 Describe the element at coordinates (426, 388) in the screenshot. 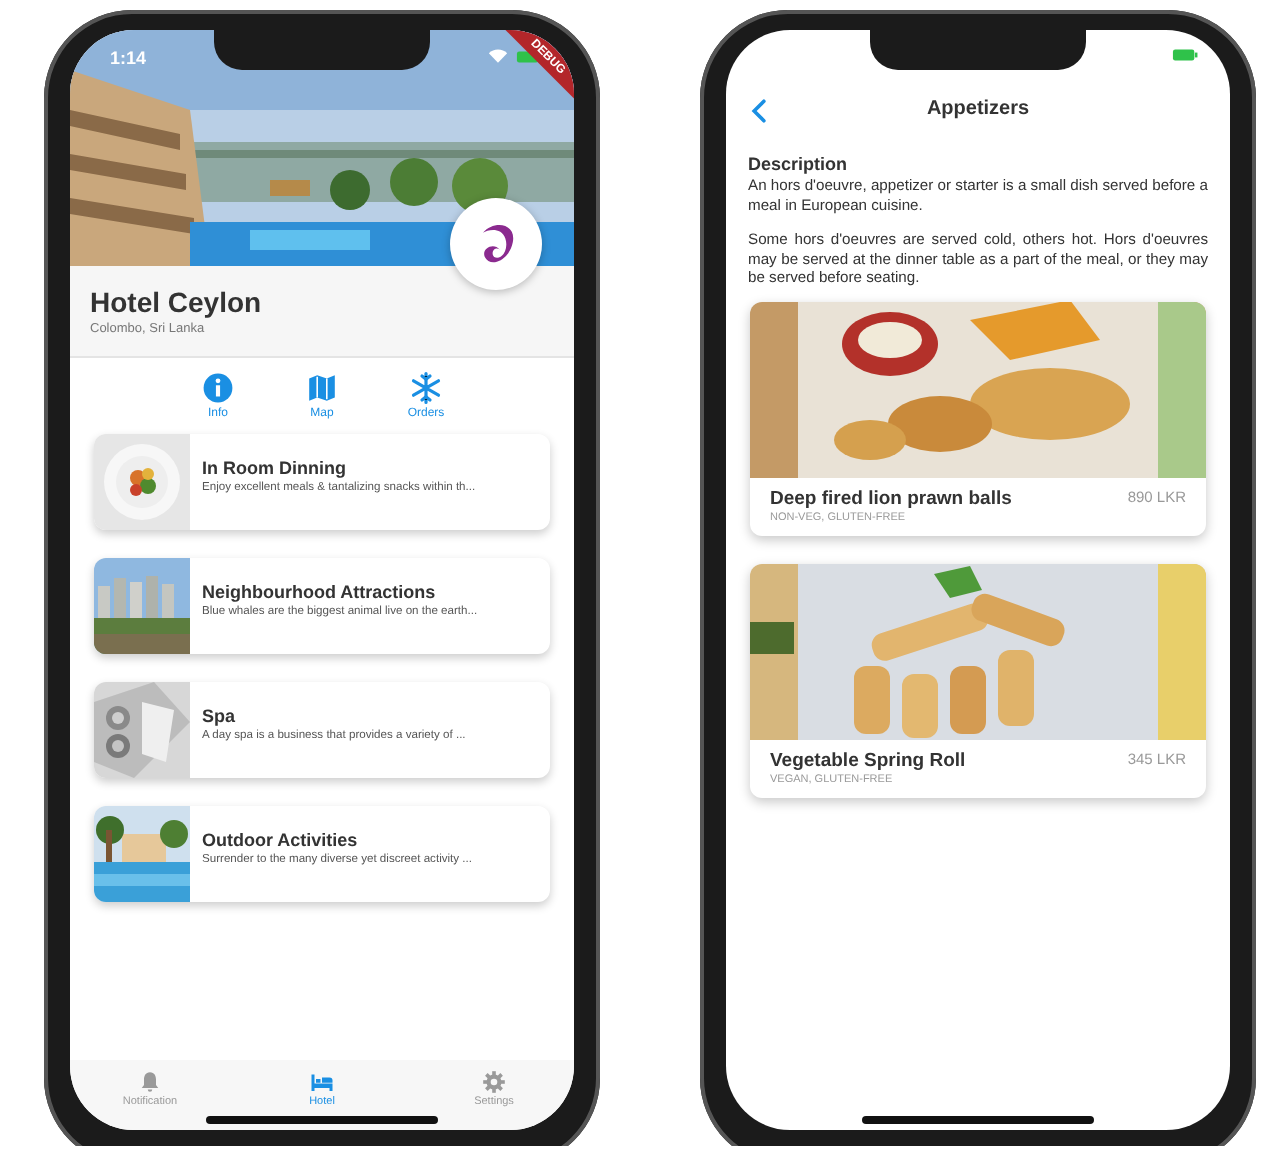

I see `snowflake-icon` at that location.